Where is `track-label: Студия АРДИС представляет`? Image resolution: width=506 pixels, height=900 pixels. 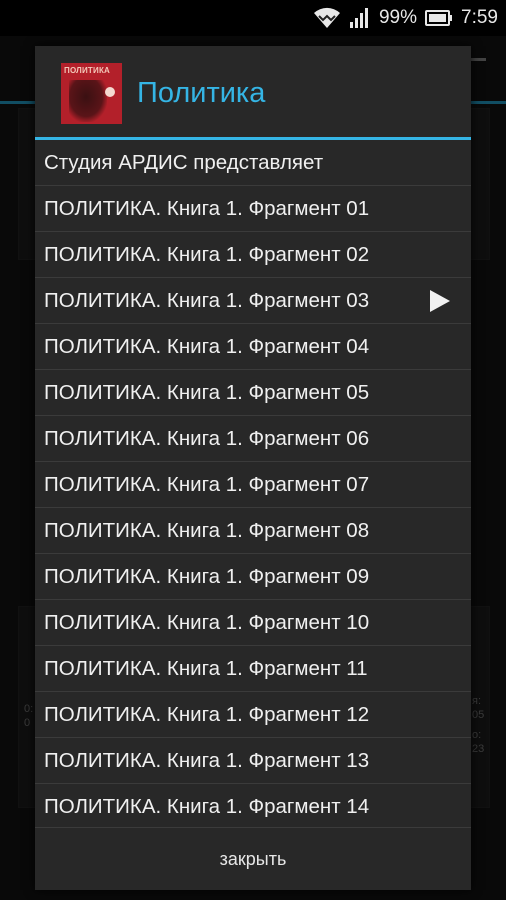
track-label: Студия АРДИС представляет is located at coordinates (184, 162).